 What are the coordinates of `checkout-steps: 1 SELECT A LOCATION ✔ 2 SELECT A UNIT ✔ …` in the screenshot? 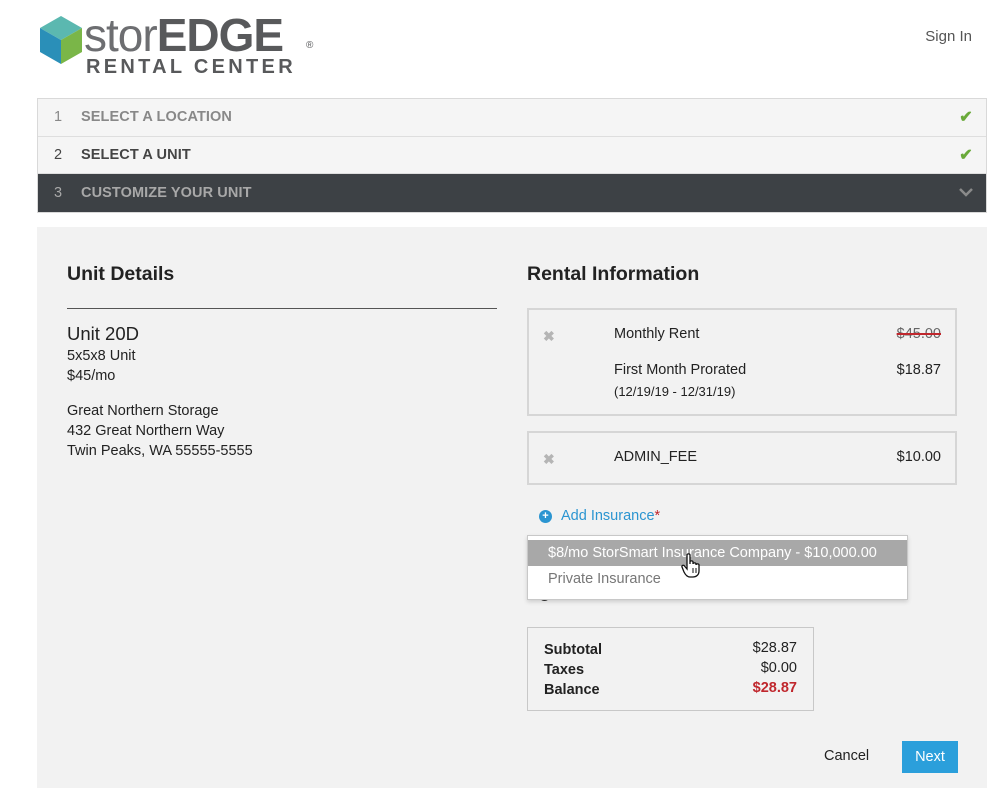 It's located at (512, 155).